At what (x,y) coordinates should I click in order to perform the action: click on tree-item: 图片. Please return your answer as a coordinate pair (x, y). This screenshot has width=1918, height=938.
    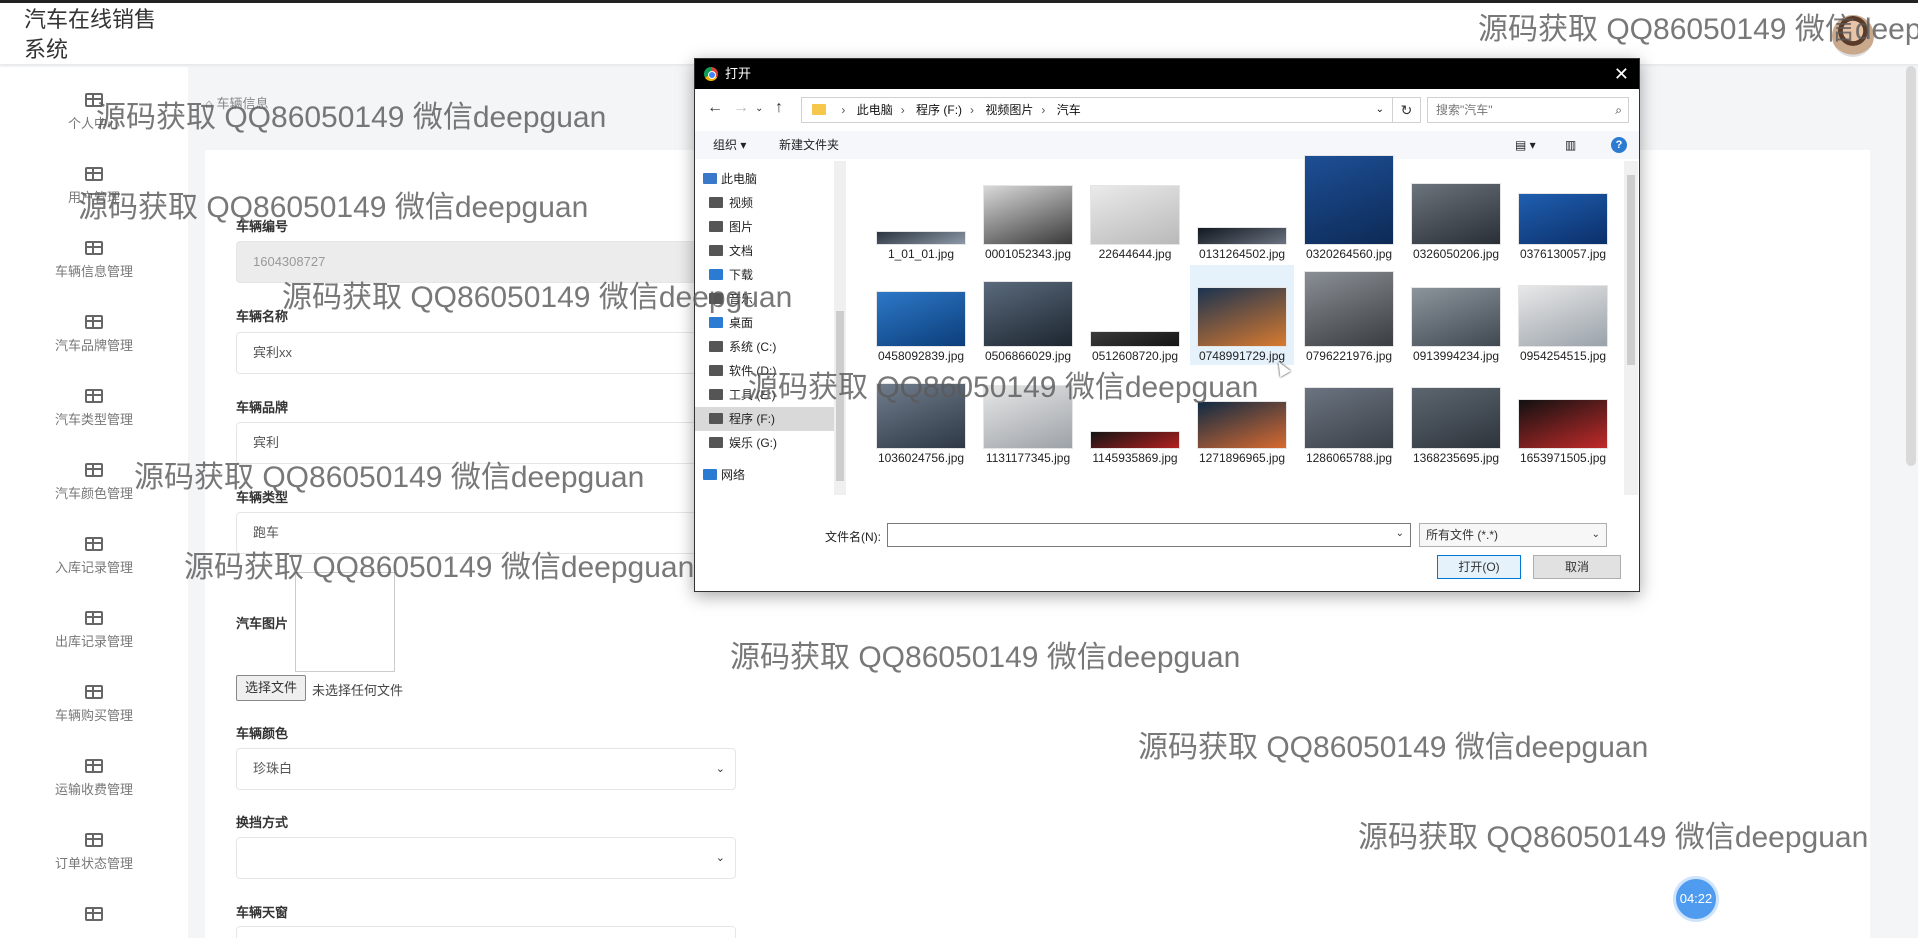
    Looking at the image, I should click on (765, 227).